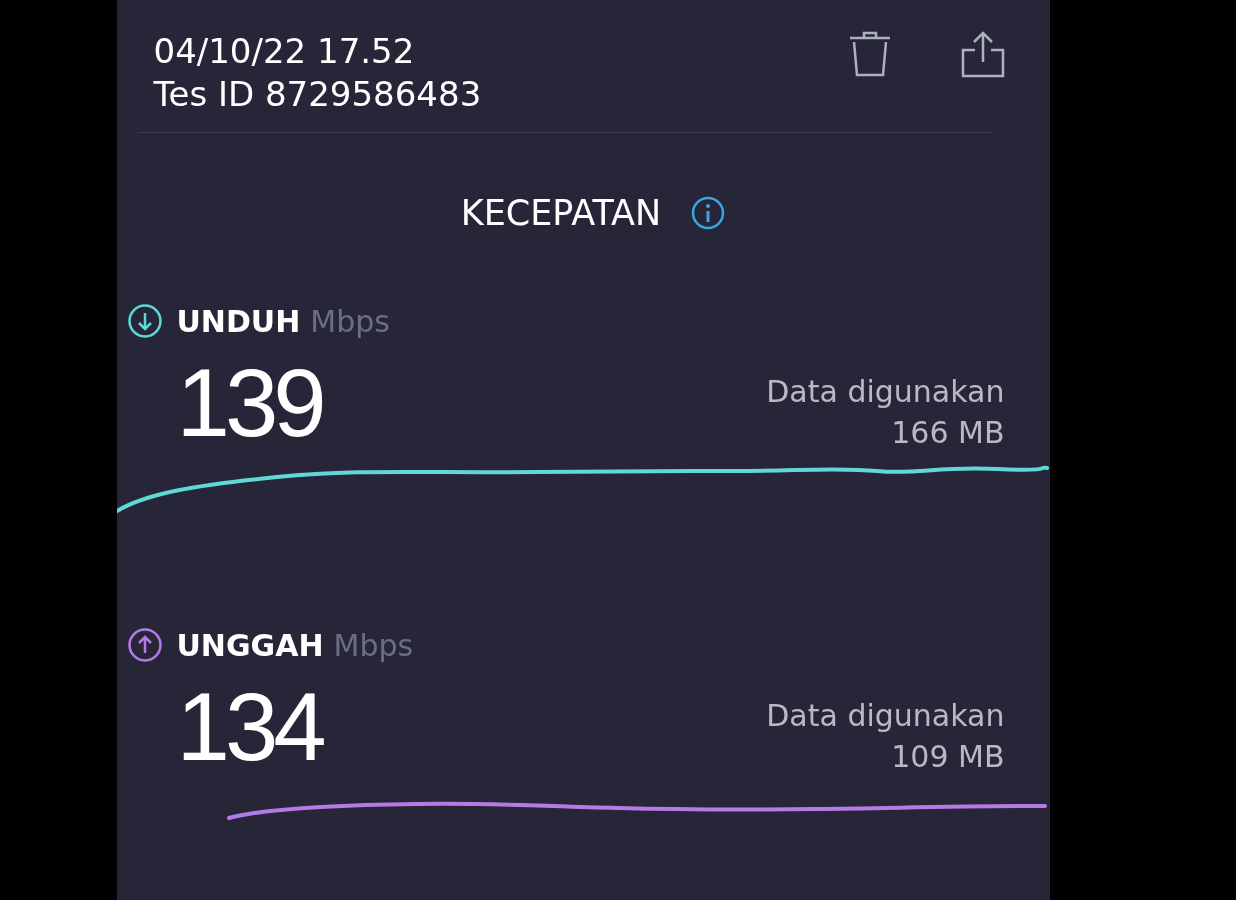 The width and height of the screenshot is (1236, 900). Describe the element at coordinates (250, 645) in the screenshot. I see `metric-label: UNGGAH` at that location.